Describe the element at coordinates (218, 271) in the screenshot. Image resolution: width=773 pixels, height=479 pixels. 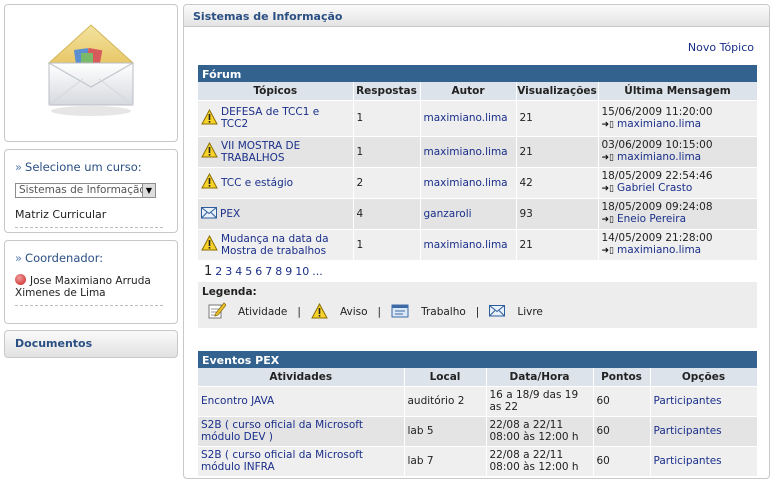
I see `page-link: 2` at that location.